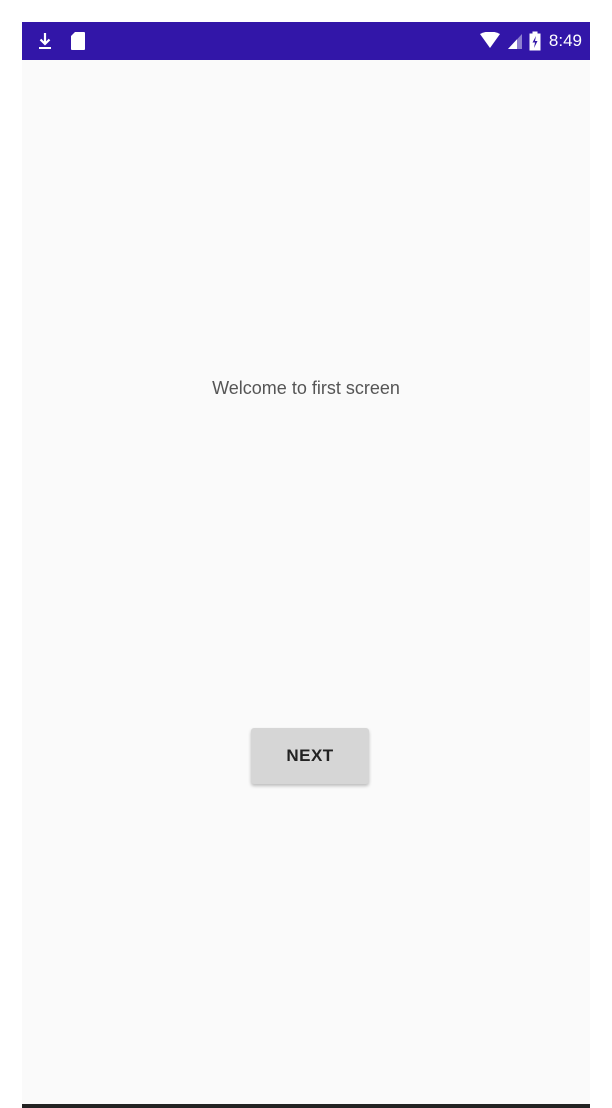 Image resolution: width=612 pixels, height=1108 pixels. What do you see at coordinates (490, 41) in the screenshot?
I see `wifi-icon` at bounding box center [490, 41].